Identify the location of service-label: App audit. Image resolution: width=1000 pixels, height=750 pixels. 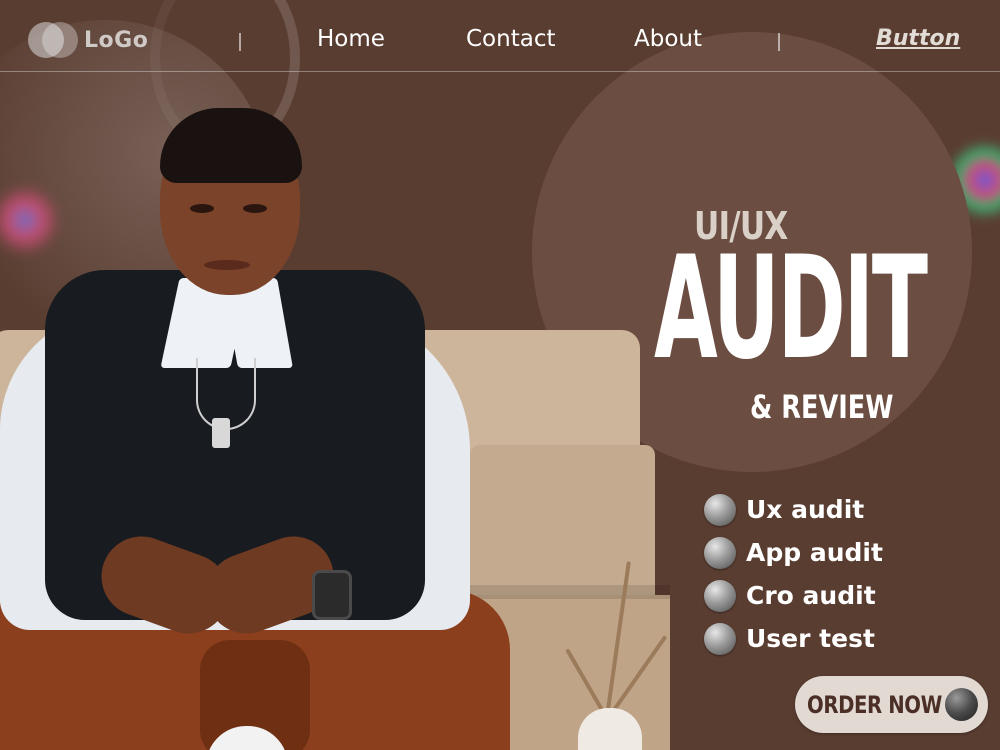
(814, 552).